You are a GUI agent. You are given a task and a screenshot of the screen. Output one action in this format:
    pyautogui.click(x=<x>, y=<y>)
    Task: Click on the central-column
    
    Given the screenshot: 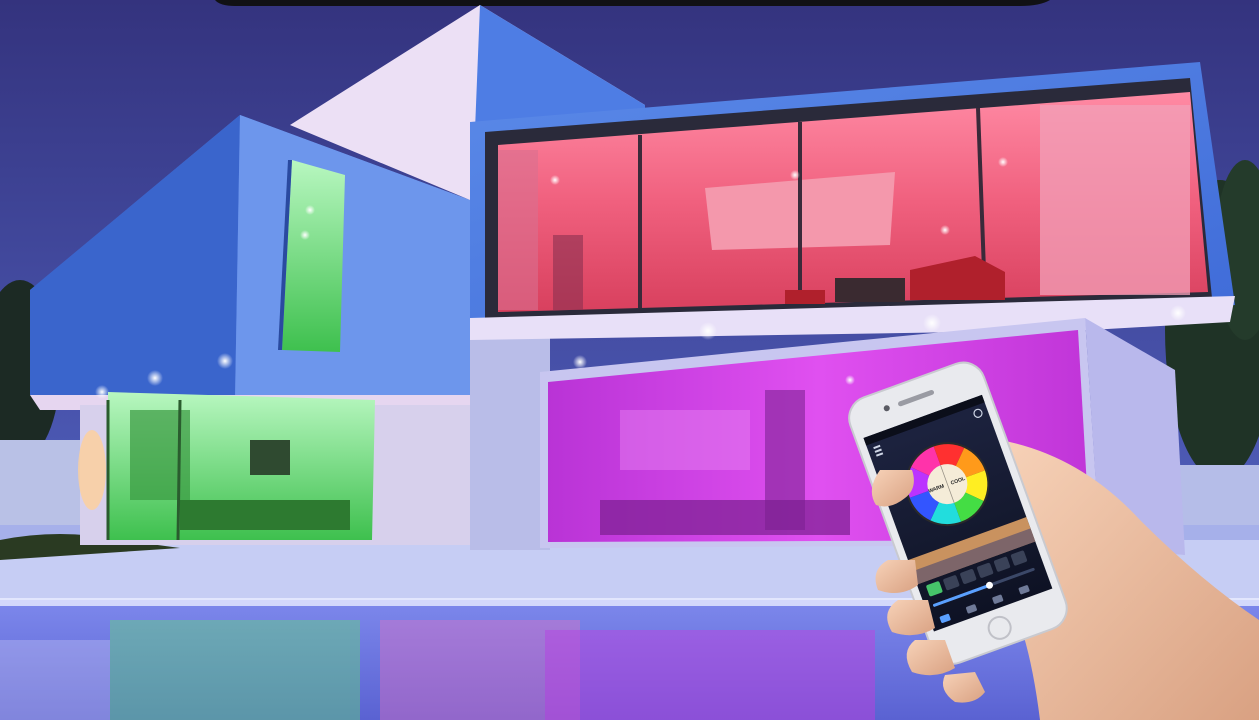 What is the action you would take?
    pyautogui.click(x=510, y=440)
    